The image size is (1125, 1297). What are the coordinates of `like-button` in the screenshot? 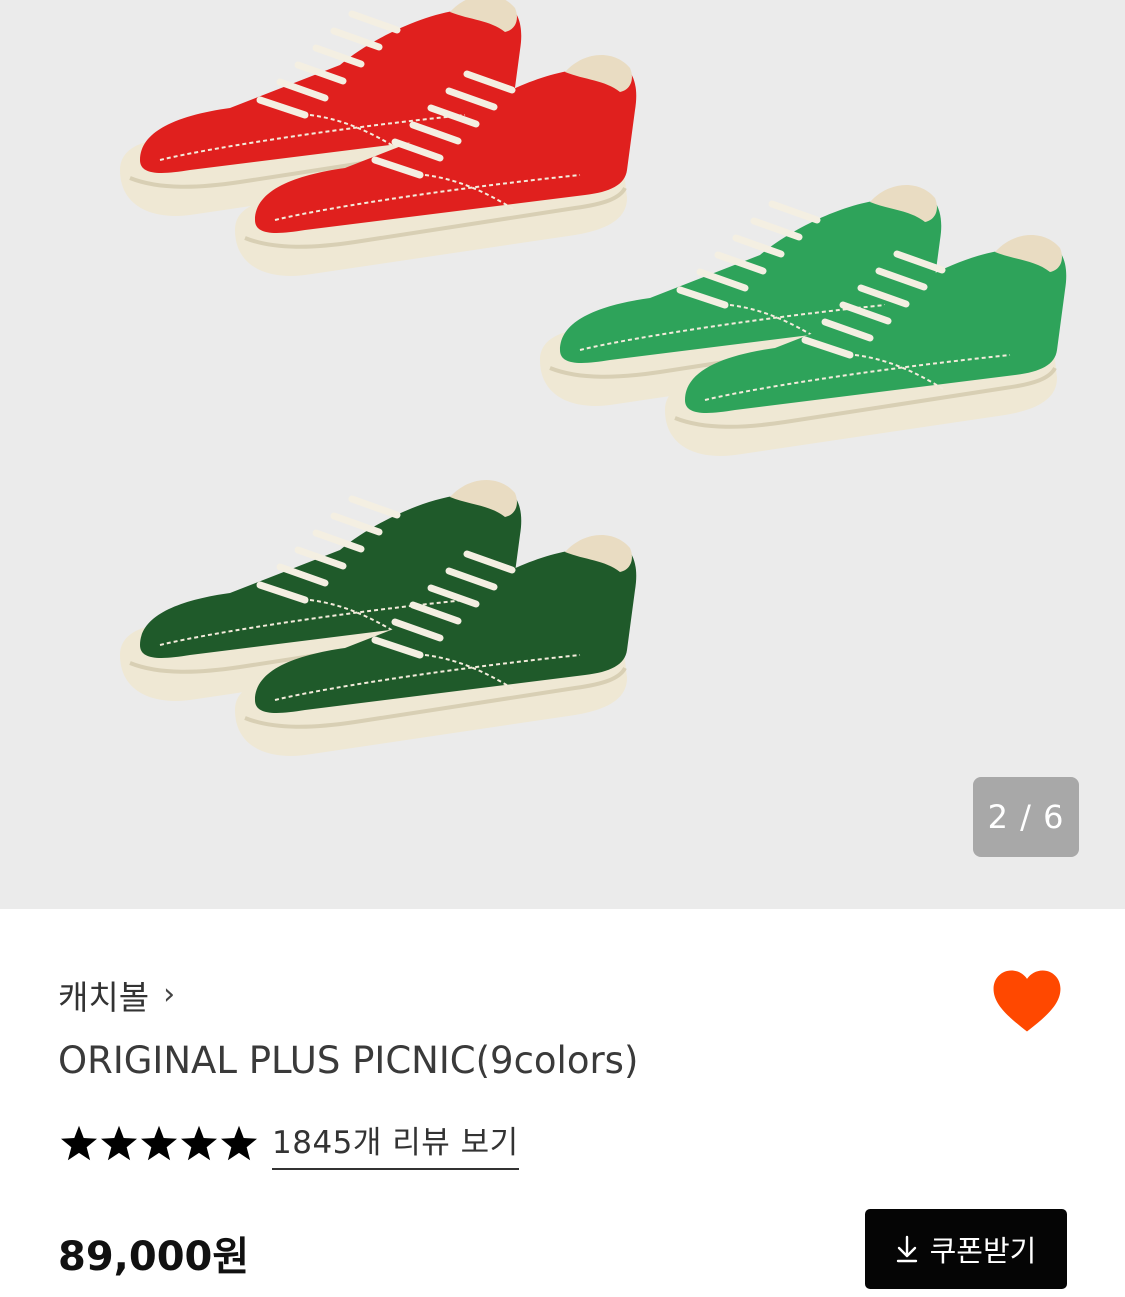 It's located at (1027, 1001).